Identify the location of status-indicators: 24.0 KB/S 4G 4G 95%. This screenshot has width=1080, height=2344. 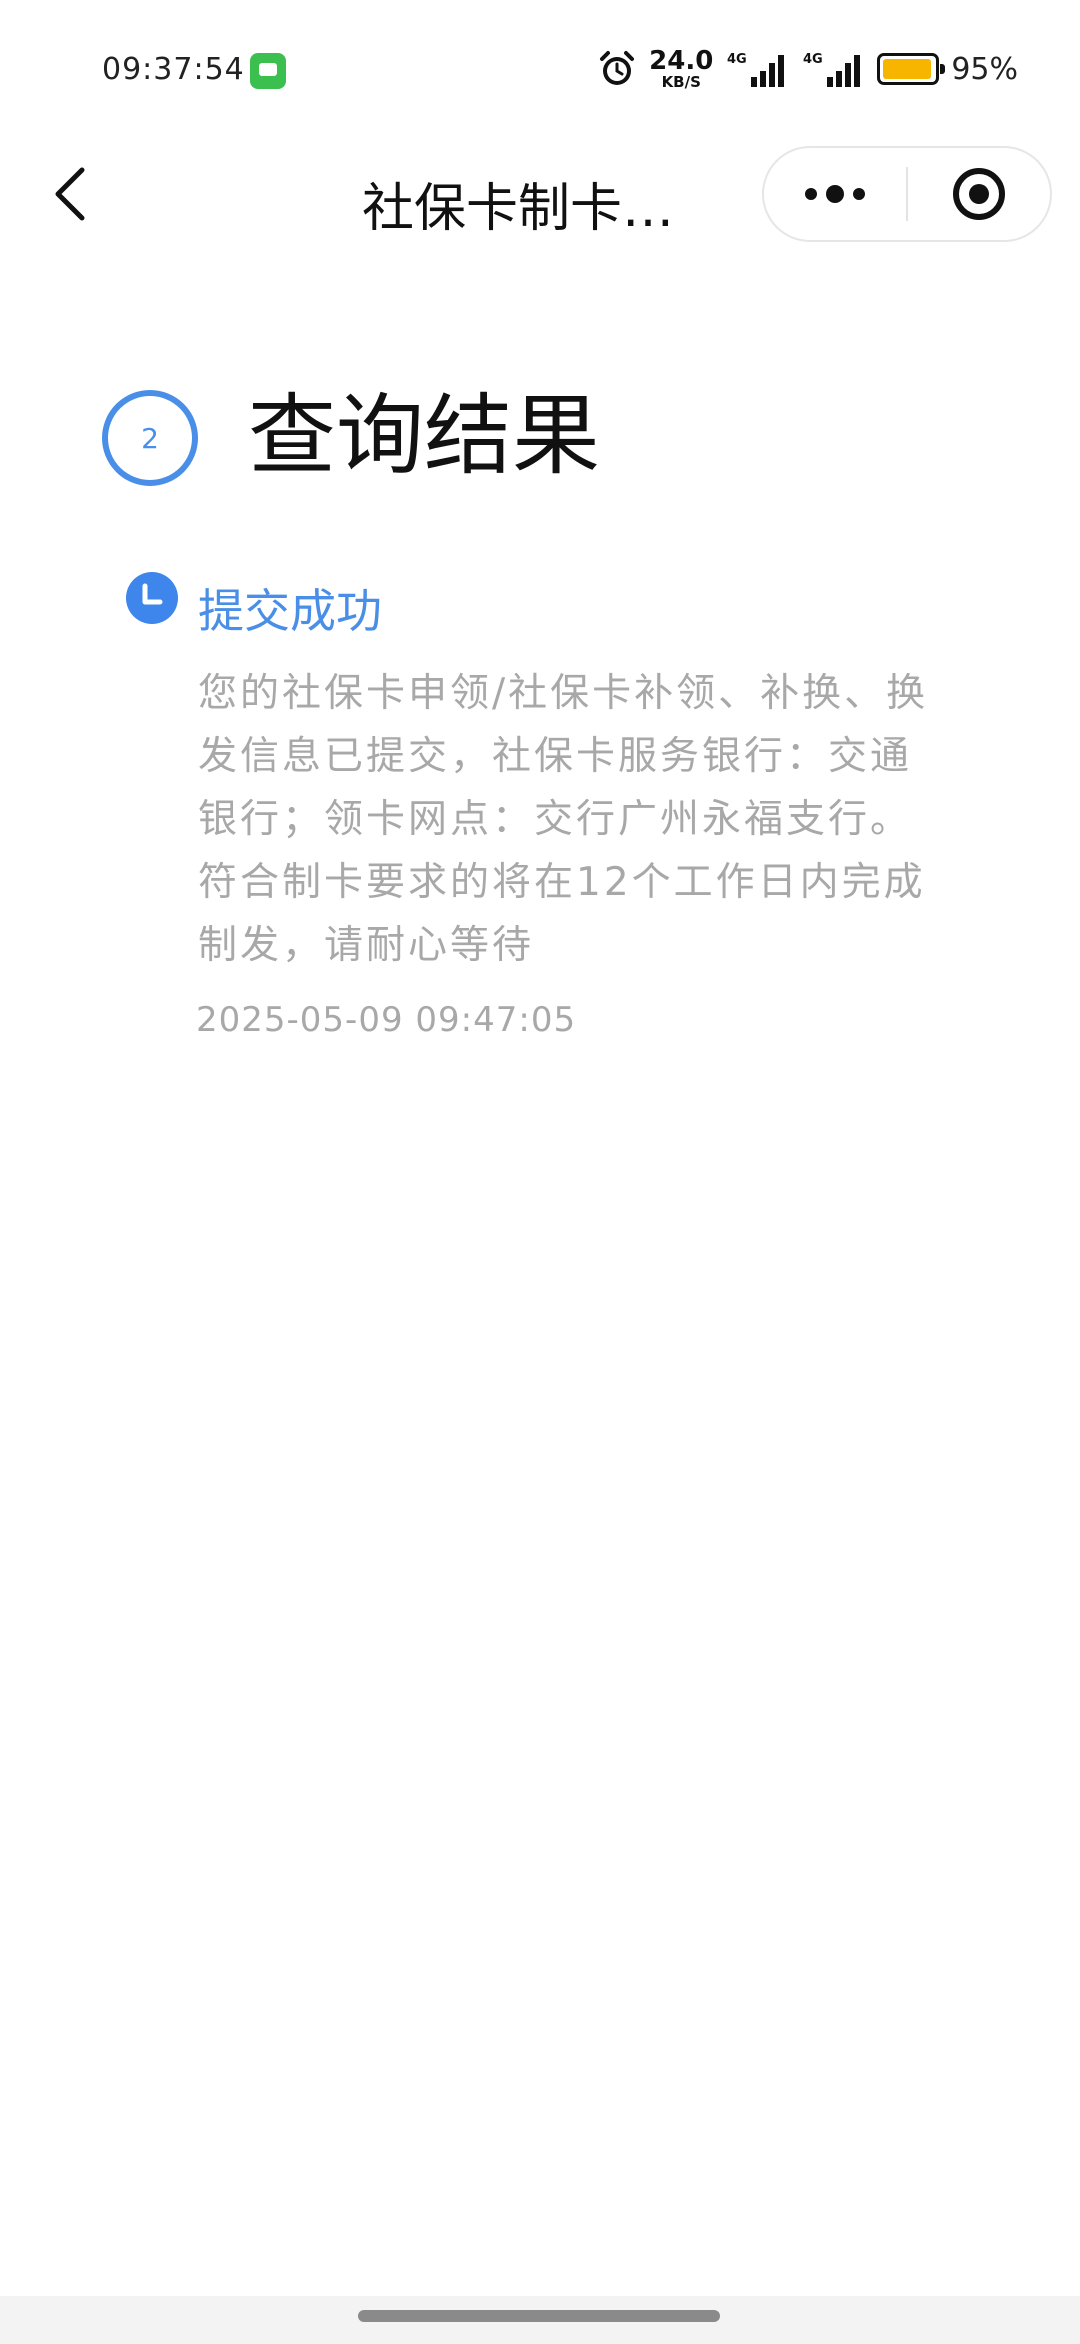
(807, 69).